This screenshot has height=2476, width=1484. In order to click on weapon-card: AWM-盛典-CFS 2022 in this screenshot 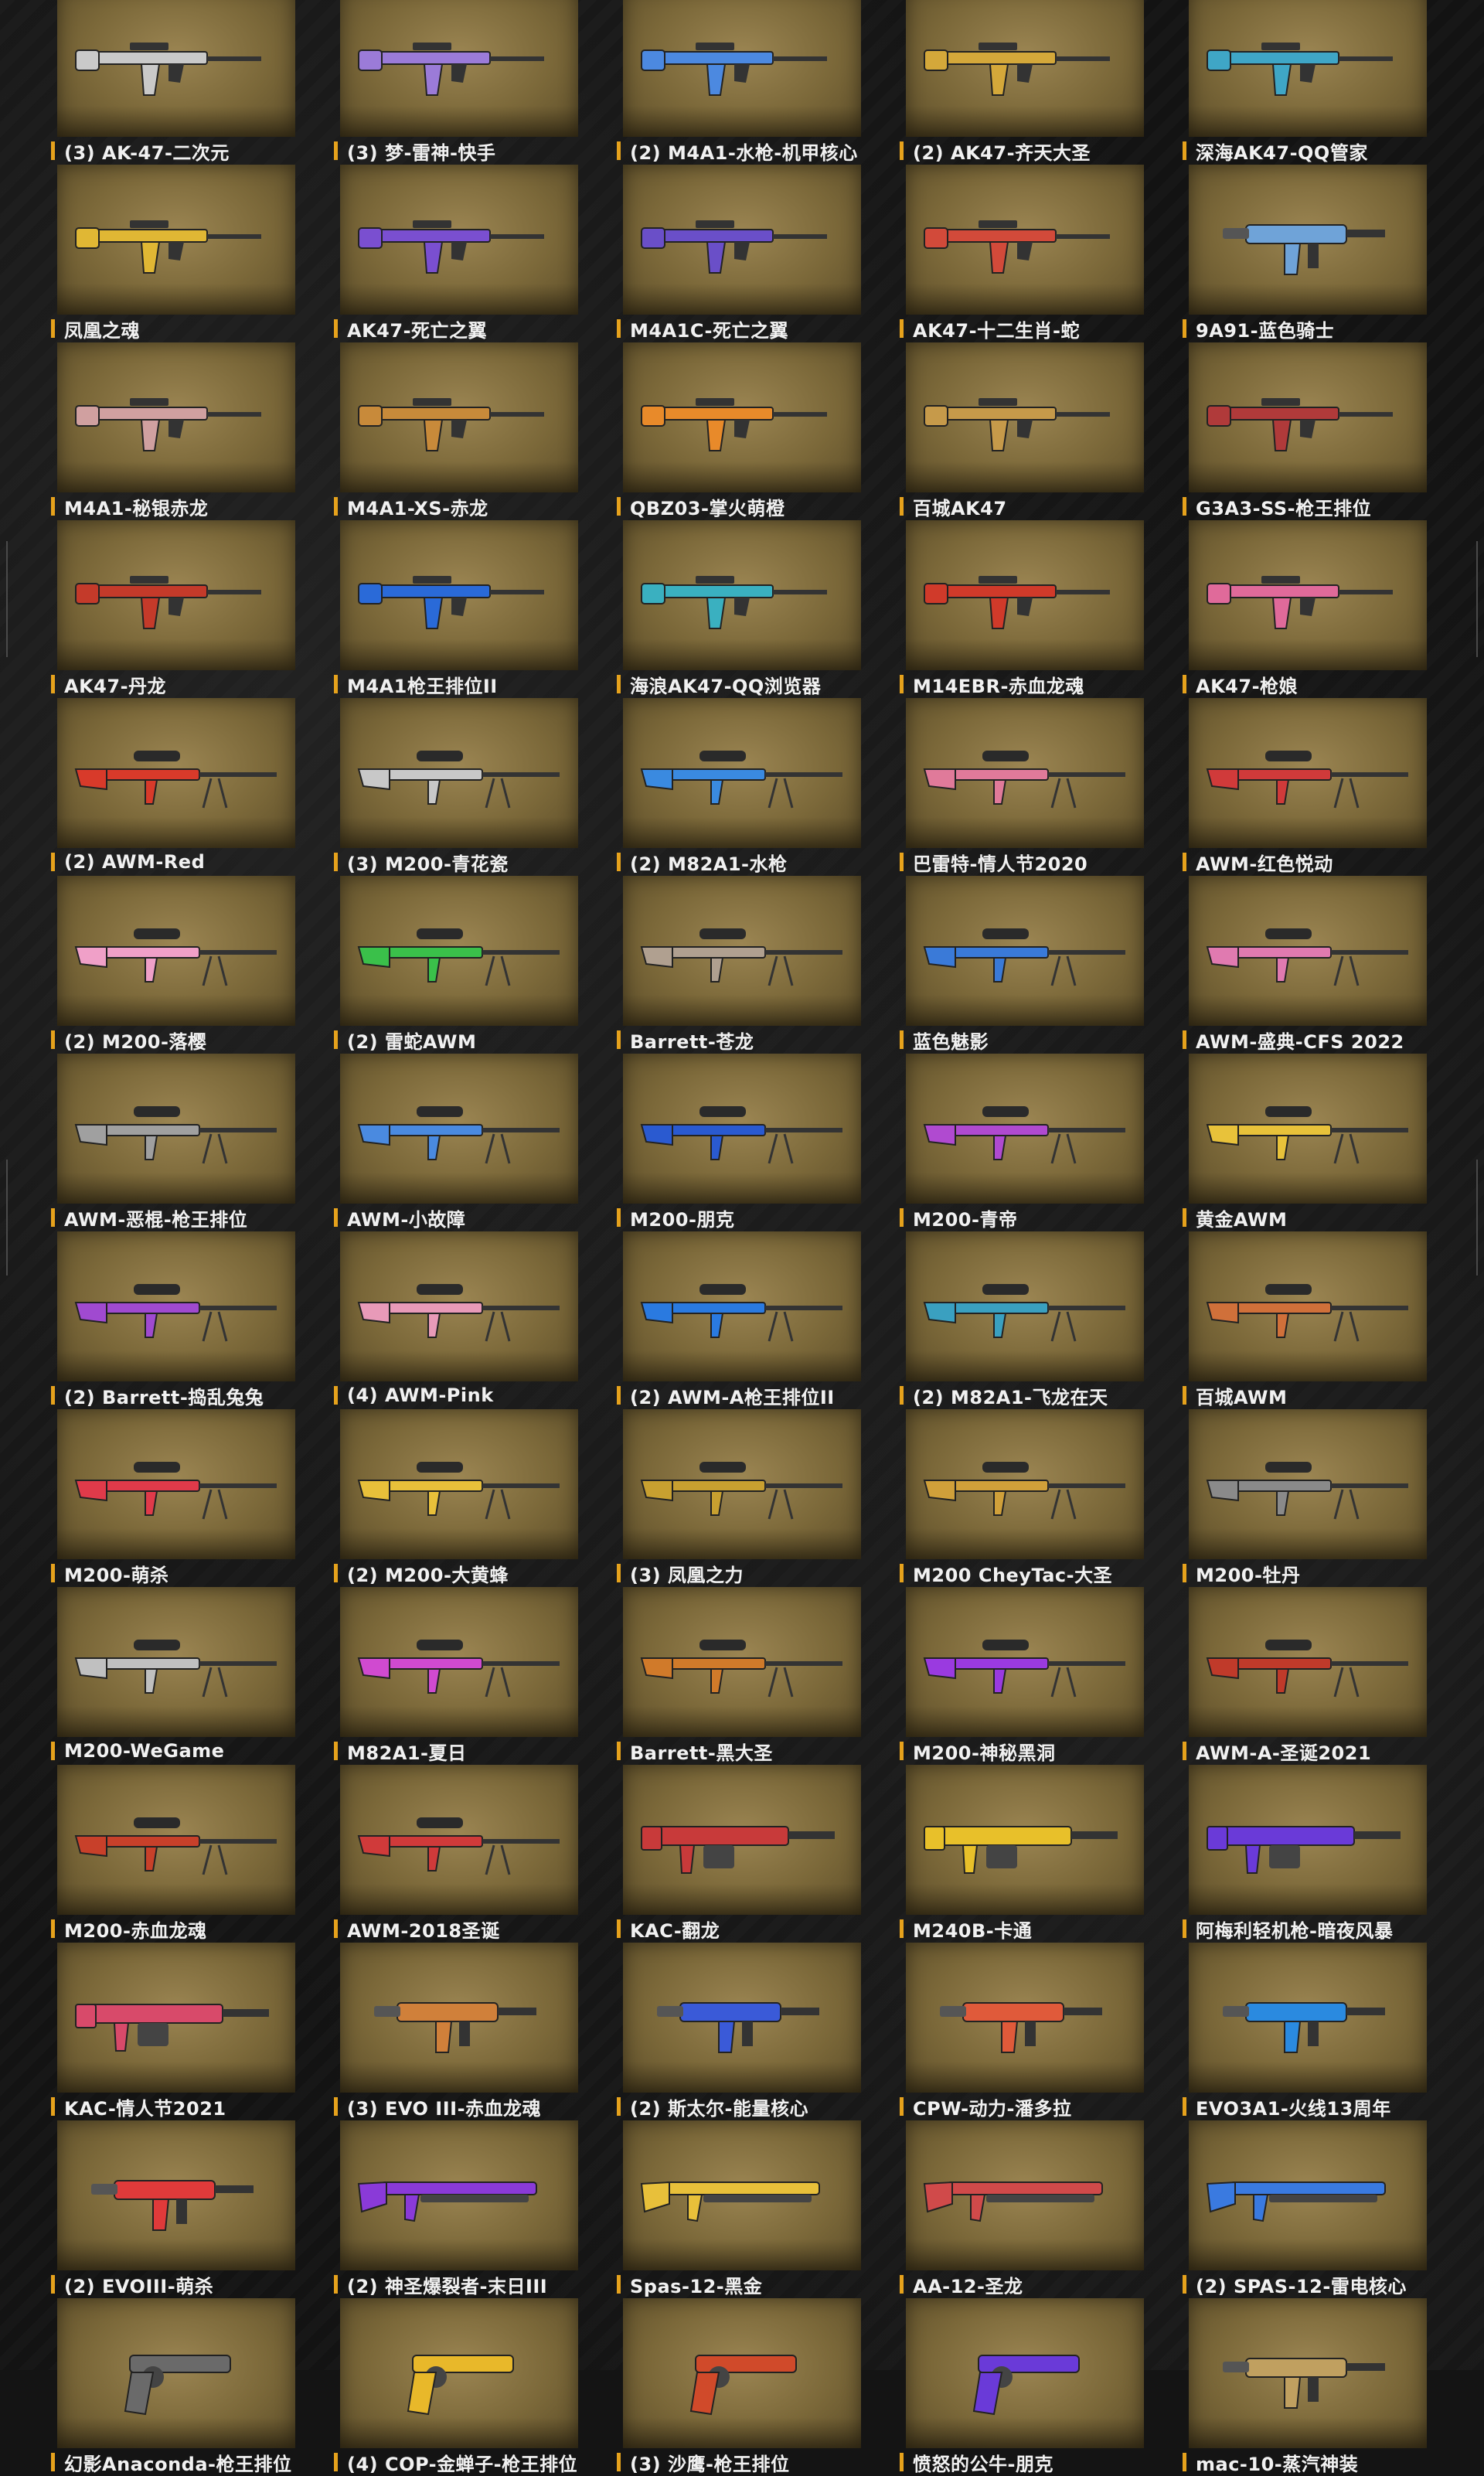, I will do `click(1305, 965)`.